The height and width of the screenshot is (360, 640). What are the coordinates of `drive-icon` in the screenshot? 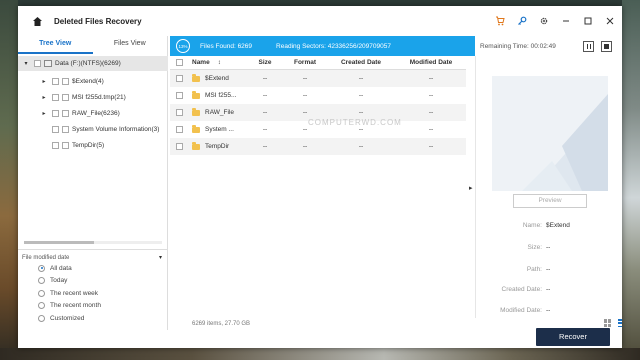 It's located at (48, 63).